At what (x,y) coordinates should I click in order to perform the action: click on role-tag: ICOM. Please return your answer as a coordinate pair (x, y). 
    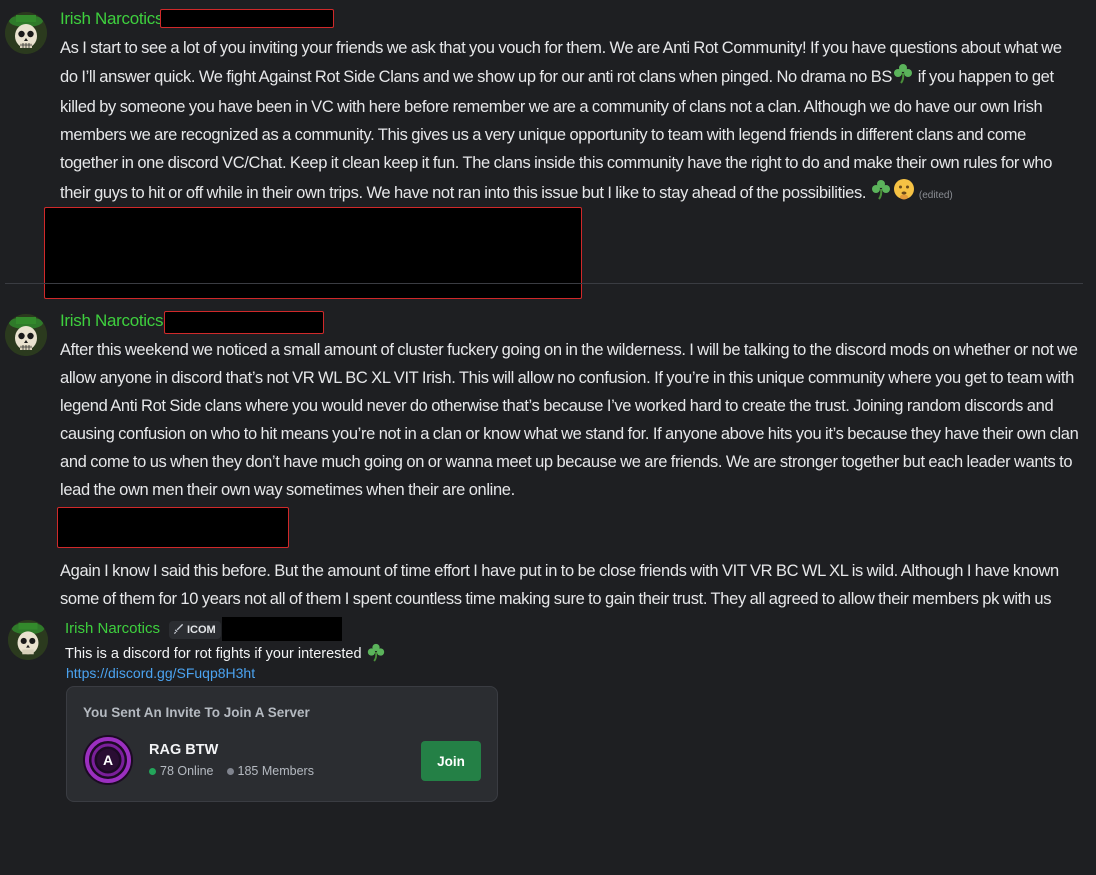
    Looking at the image, I should click on (195, 630).